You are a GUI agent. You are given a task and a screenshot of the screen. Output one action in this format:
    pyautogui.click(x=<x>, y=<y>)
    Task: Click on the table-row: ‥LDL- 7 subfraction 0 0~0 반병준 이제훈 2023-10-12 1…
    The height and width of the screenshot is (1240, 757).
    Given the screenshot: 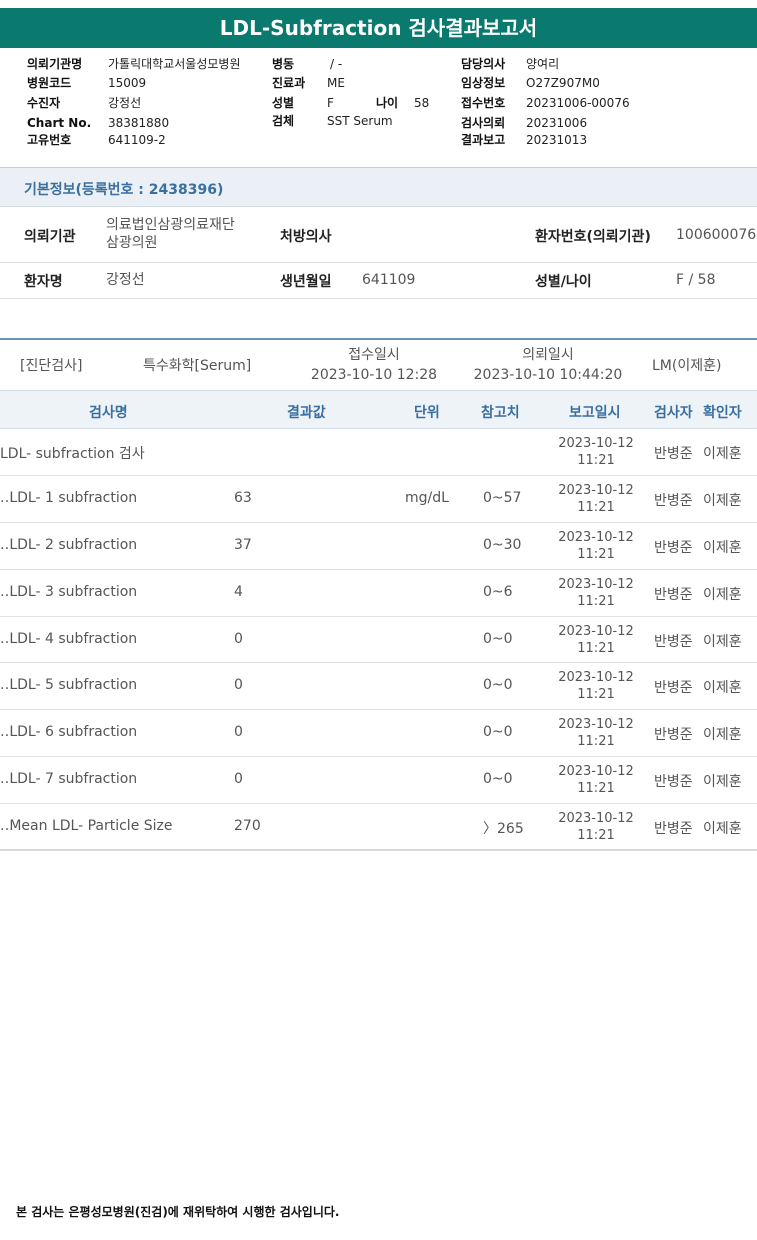 What is the action you would take?
    pyautogui.click(x=378, y=781)
    